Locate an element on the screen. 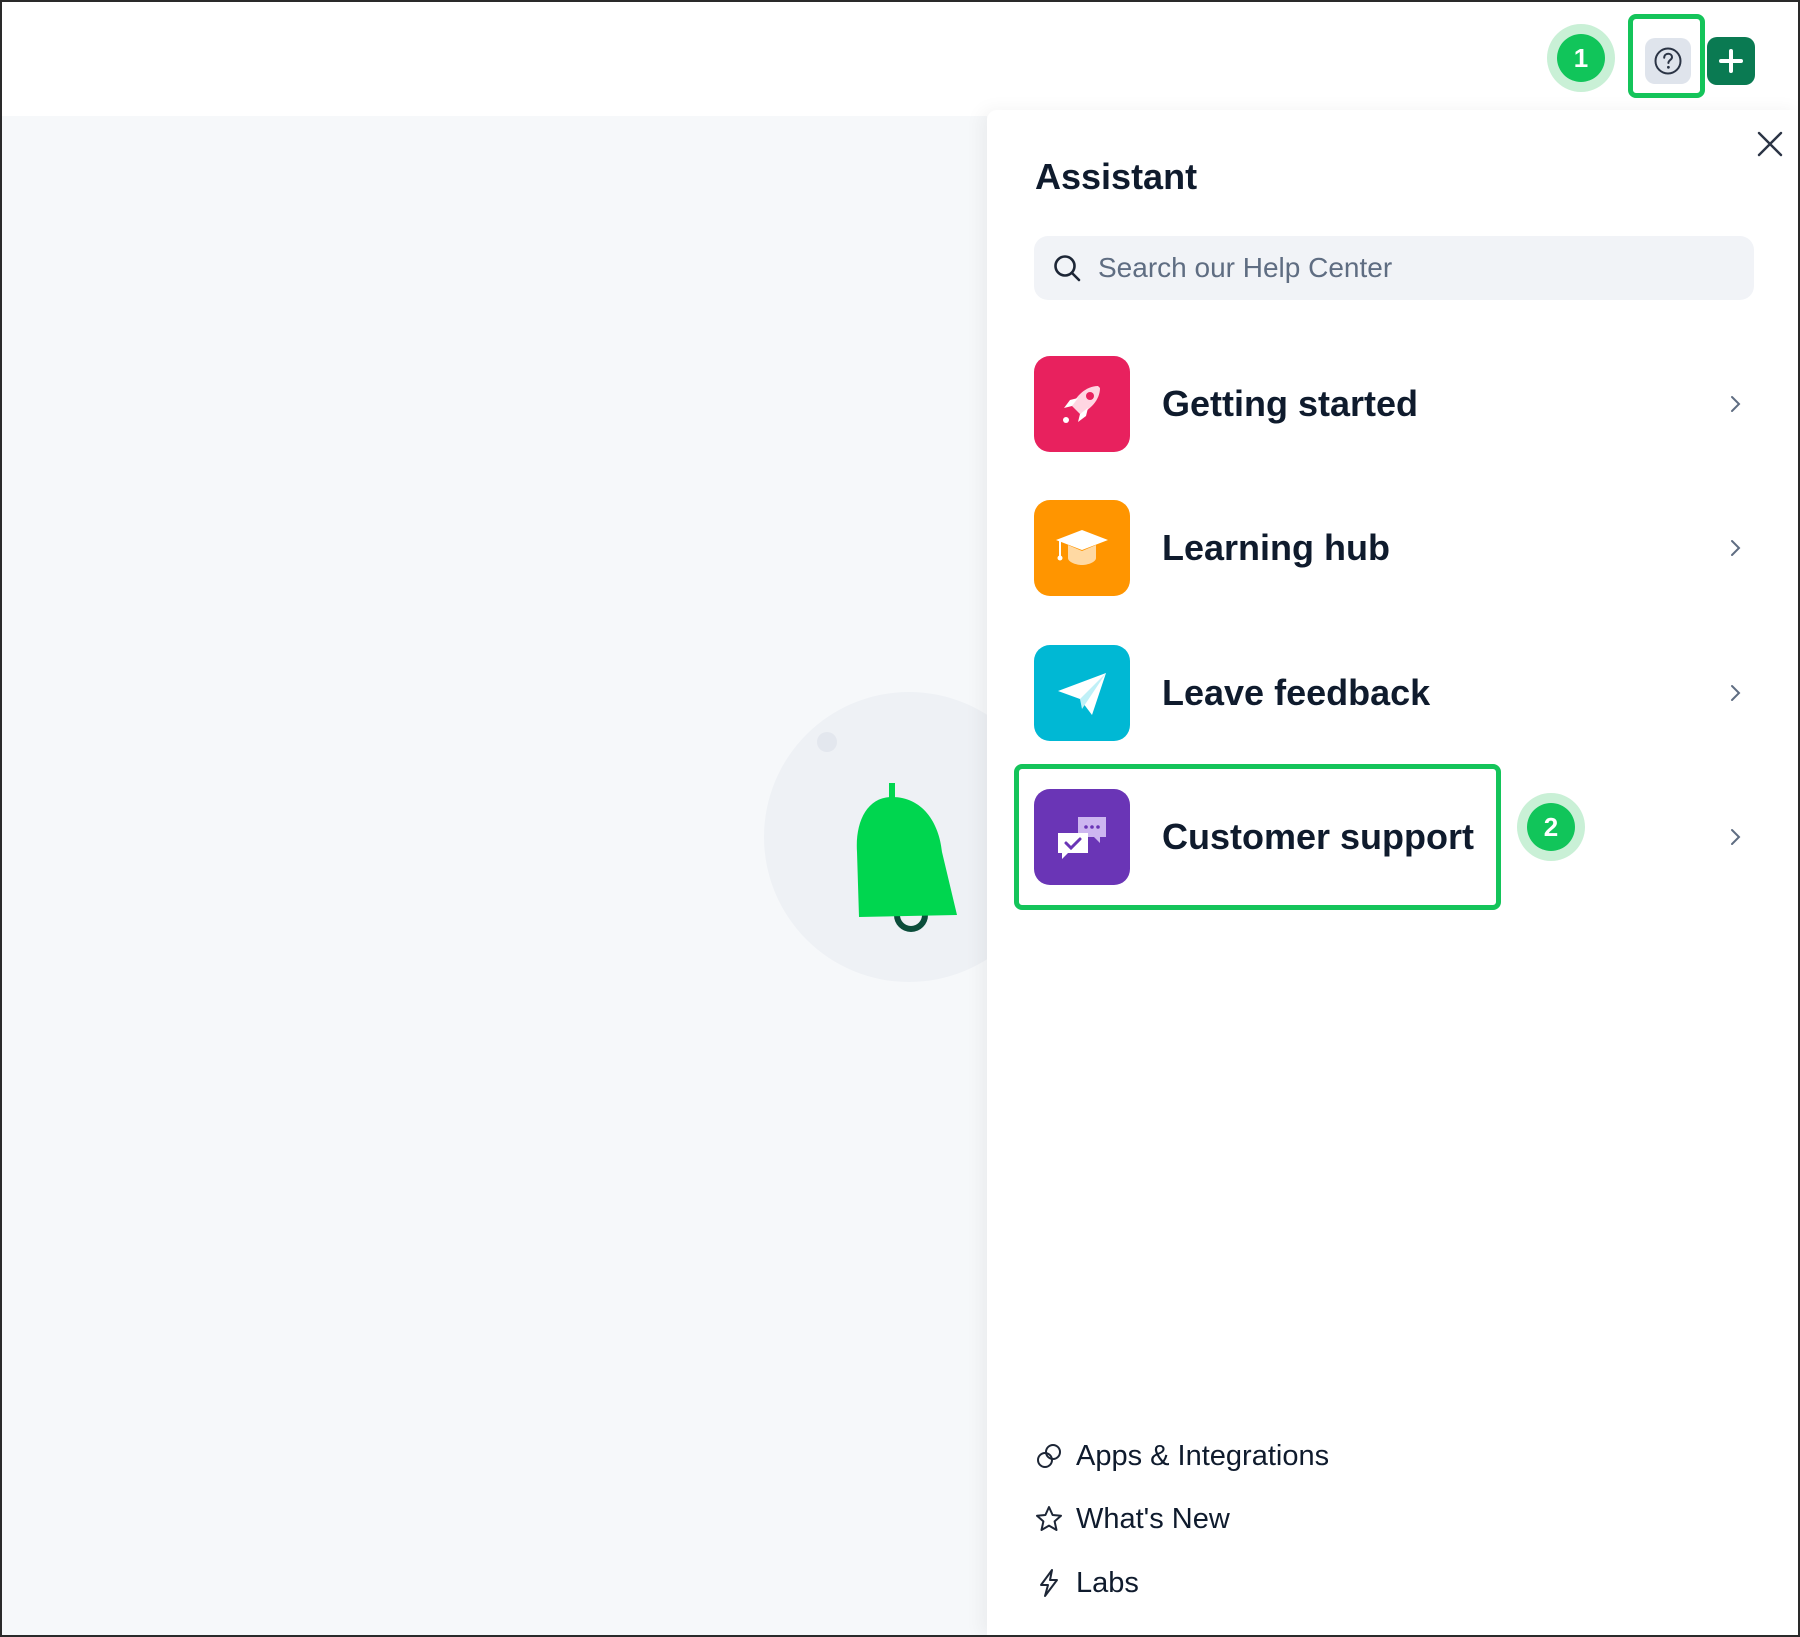  add-button is located at coordinates (1731, 61).